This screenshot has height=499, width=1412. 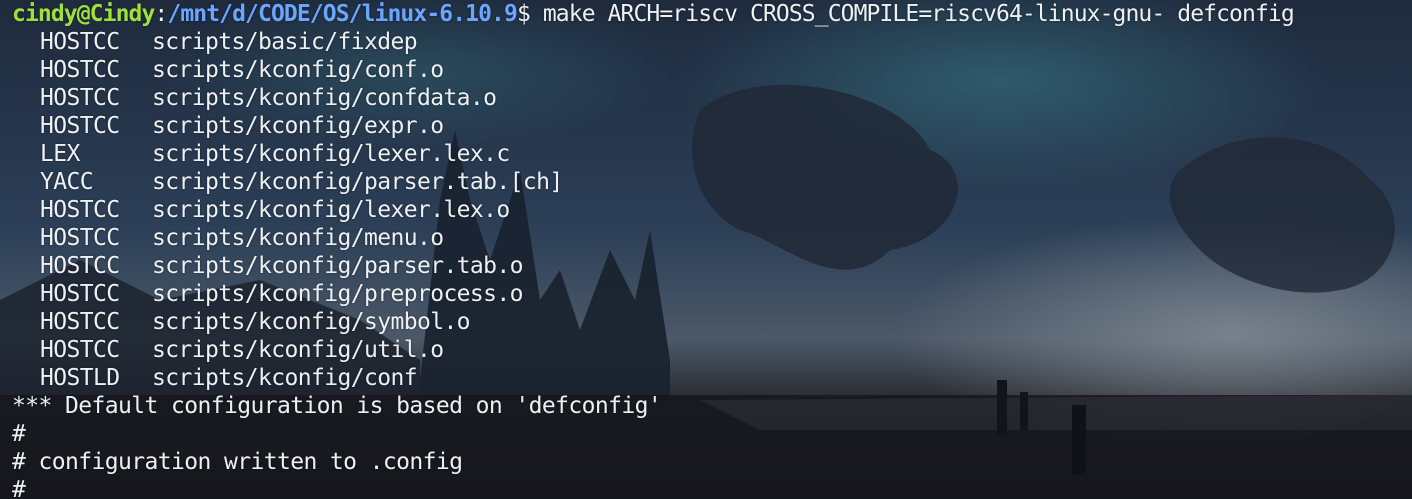 I want to click on build-file: scripts/kconfig/confdata.o, so click(x=324, y=98).